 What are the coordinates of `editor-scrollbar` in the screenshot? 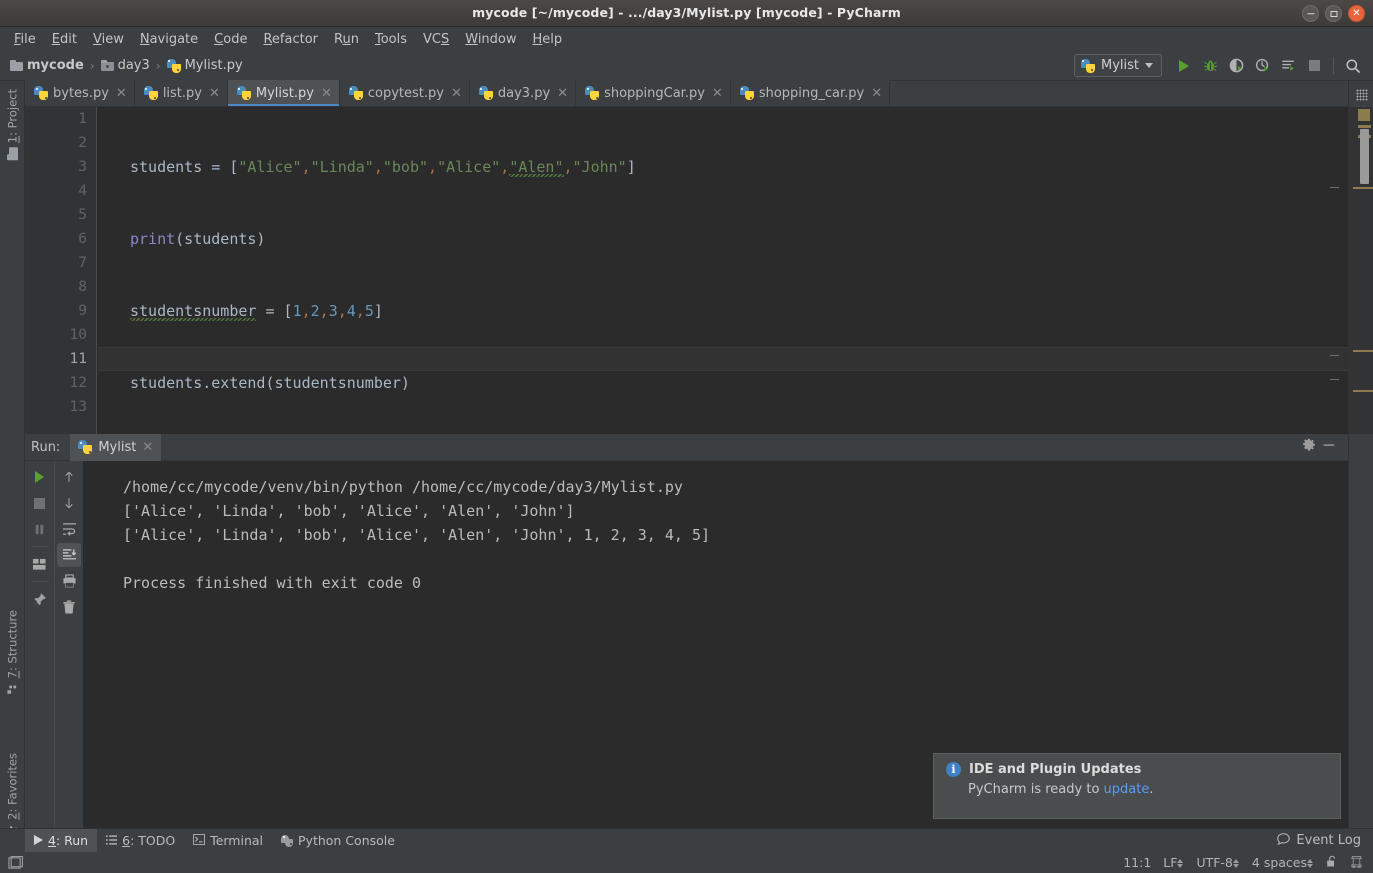 It's located at (1360, 270).